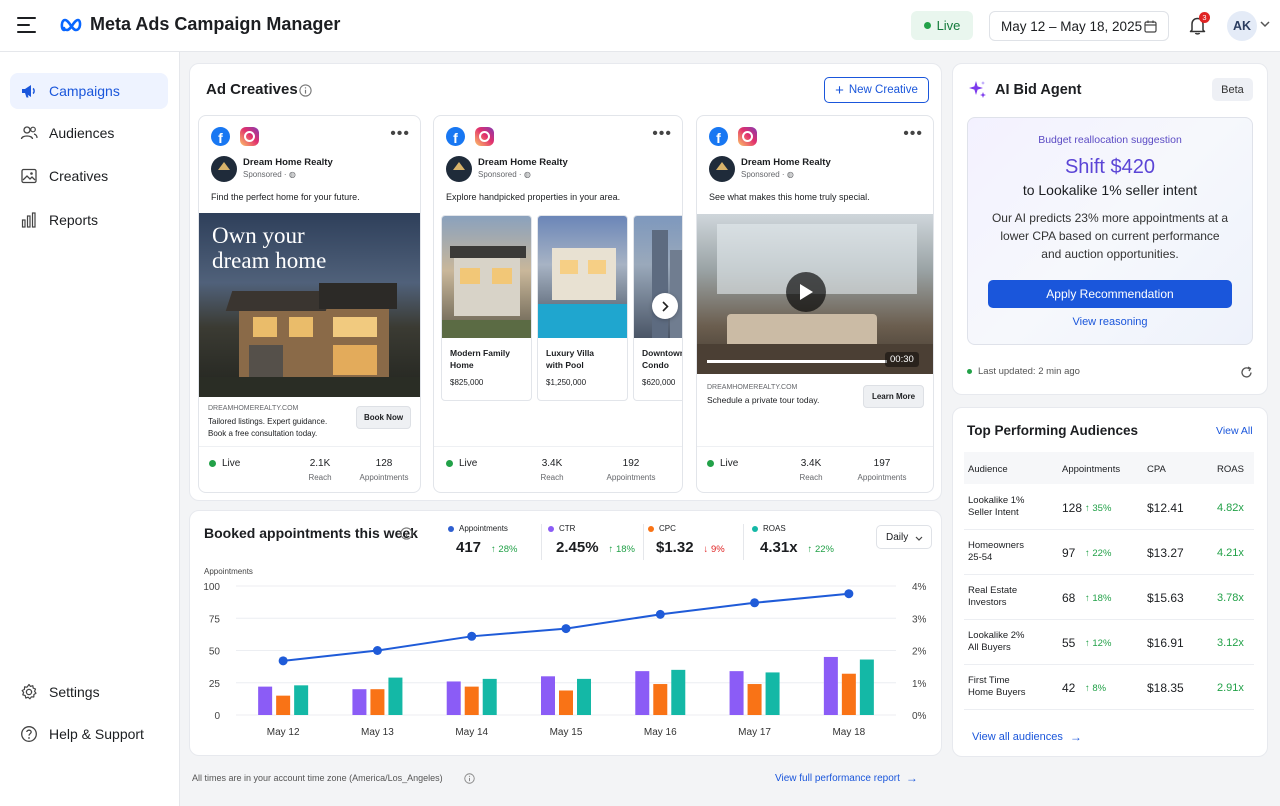 The width and height of the screenshot is (1280, 806). What do you see at coordinates (882, 477) in the screenshot?
I see `appointments-label: Appointments` at bounding box center [882, 477].